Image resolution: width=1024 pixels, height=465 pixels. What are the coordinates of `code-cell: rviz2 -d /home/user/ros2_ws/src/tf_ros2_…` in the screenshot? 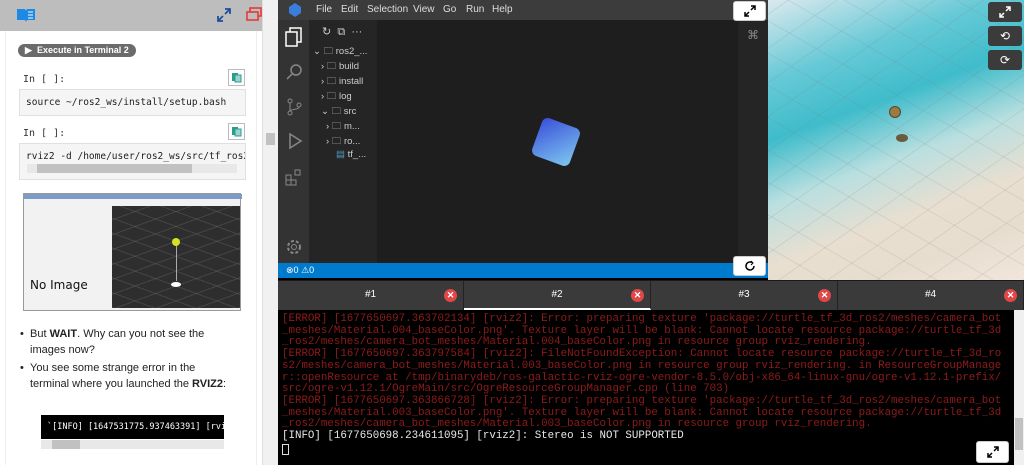 It's located at (132, 161).